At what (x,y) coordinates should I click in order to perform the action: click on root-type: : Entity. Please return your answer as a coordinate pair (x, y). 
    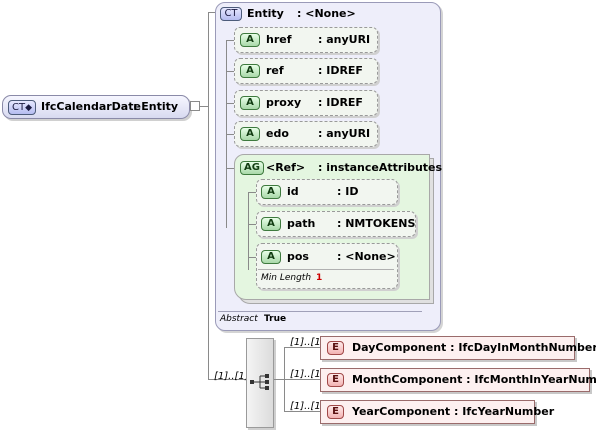
    Looking at the image, I should click on (156, 106).